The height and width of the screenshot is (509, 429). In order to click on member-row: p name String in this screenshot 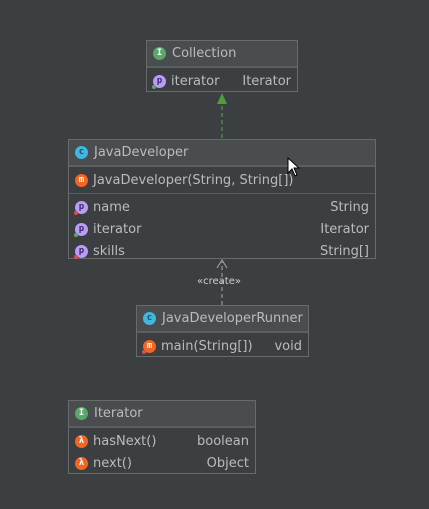, I will do `click(222, 207)`.